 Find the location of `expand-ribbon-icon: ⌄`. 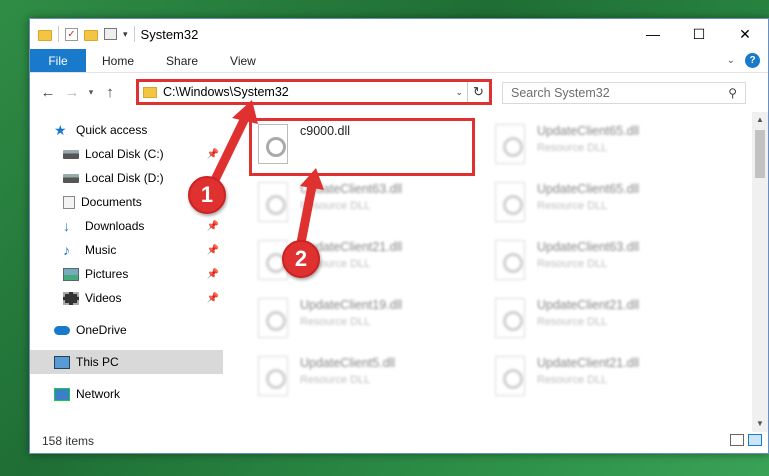

expand-ribbon-icon: ⌄ is located at coordinates (731, 60).